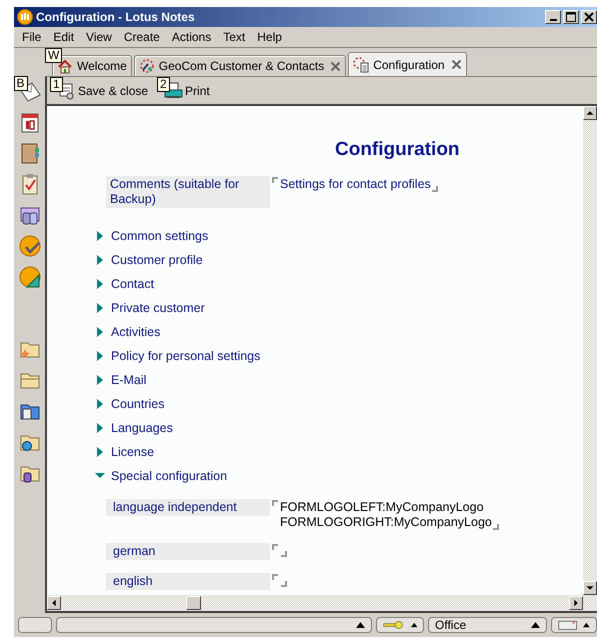 Image resolution: width=597 pixels, height=639 pixels. I want to click on house-icon, so click(65, 66).